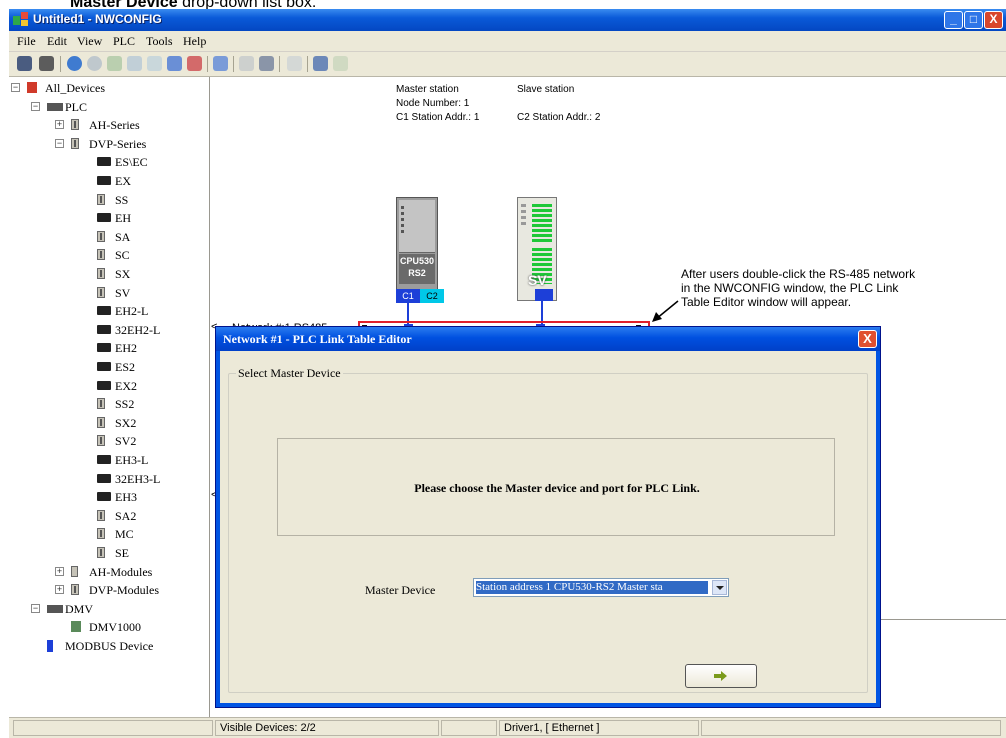 The width and height of the screenshot is (1006, 738). Describe the element at coordinates (76, 106) in the screenshot. I see `tree-item-label: PLC` at that location.